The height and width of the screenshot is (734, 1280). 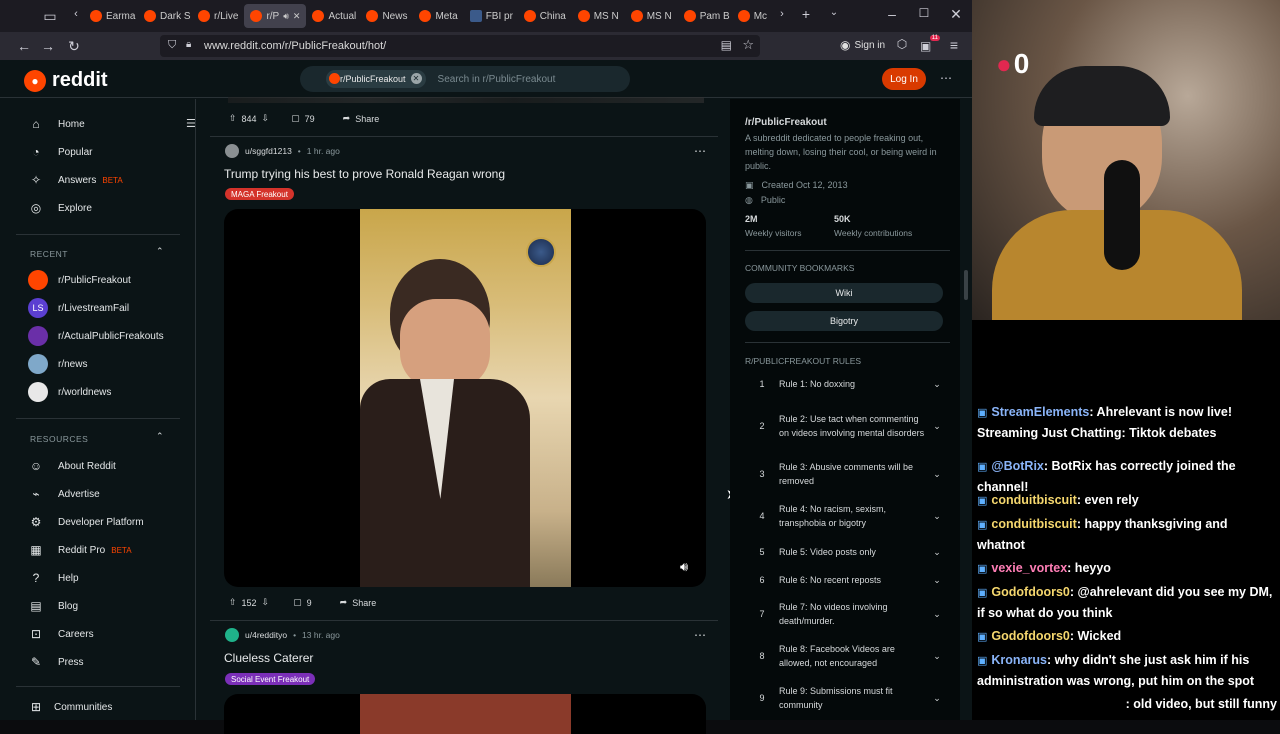 I want to click on sidebar-item-explore: ◎ Explore, so click(x=60, y=208).